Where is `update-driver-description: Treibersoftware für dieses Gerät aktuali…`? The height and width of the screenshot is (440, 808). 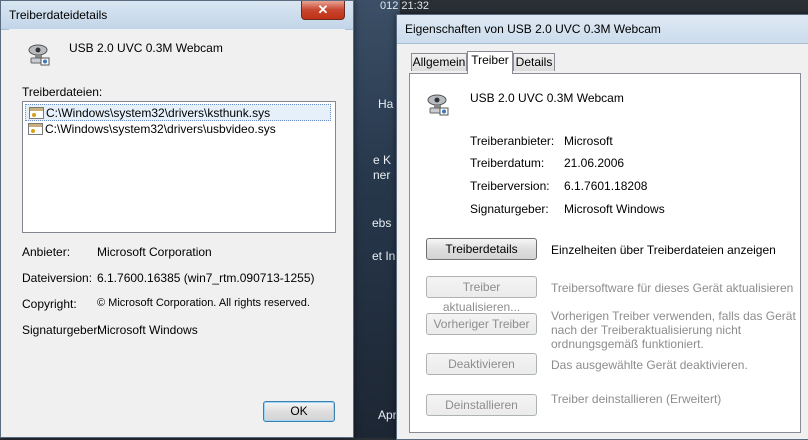 update-driver-description: Treibersoftware für dieses Gerät aktuali… is located at coordinates (672, 288).